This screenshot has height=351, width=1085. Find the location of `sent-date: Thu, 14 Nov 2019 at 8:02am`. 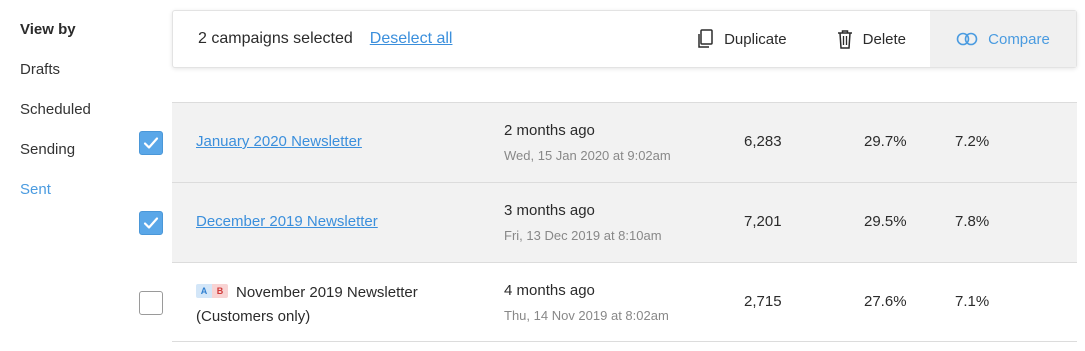

sent-date: Thu, 14 Nov 2019 at 8:02am is located at coordinates (586, 315).